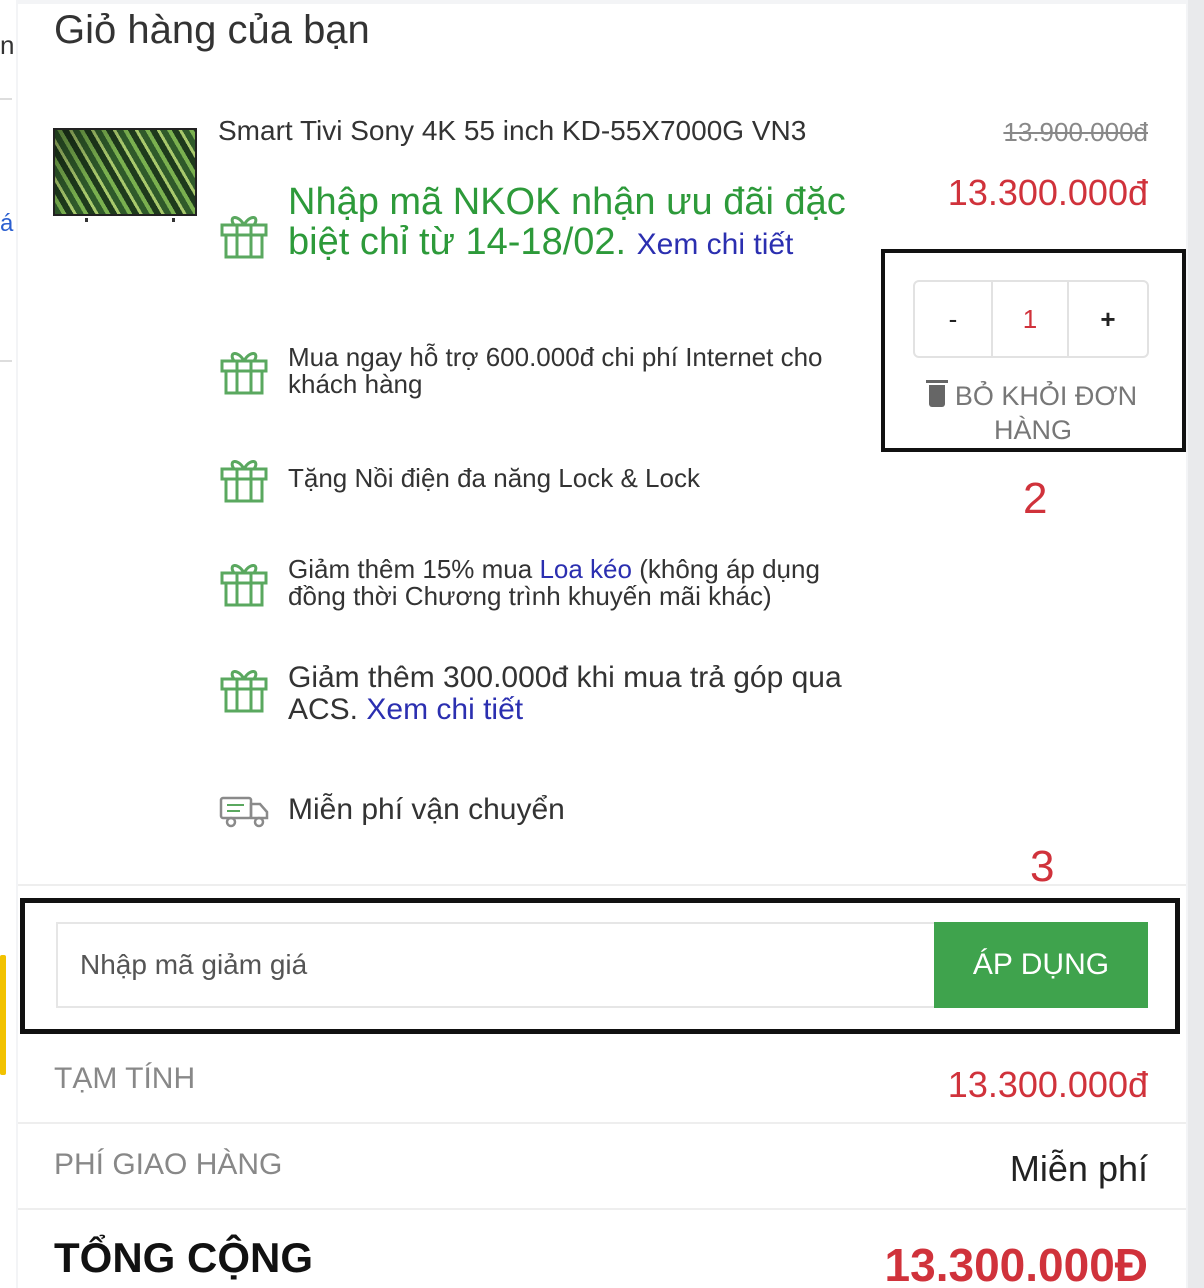  Describe the element at coordinates (244, 812) in the screenshot. I see `delivery-truck-icon` at that location.